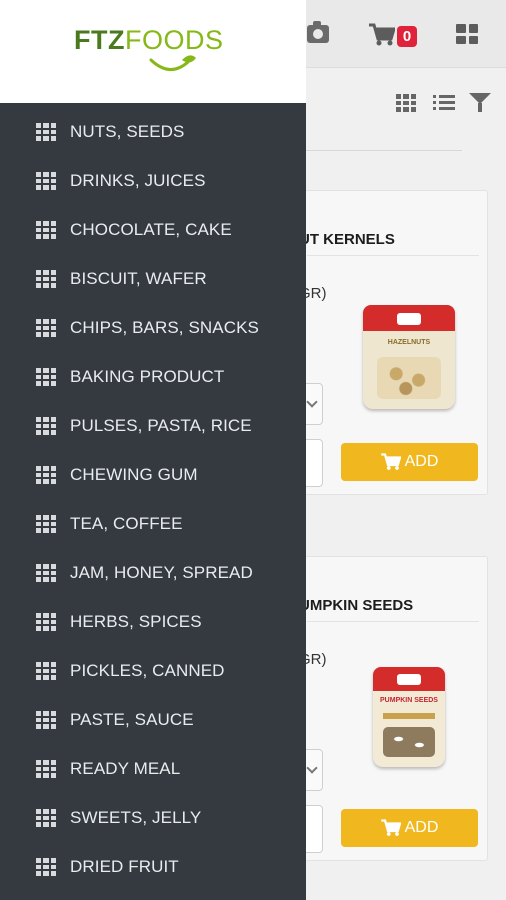  Describe the element at coordinates (444, 103) in the screenshot. I see `list-view-icon` at that location.